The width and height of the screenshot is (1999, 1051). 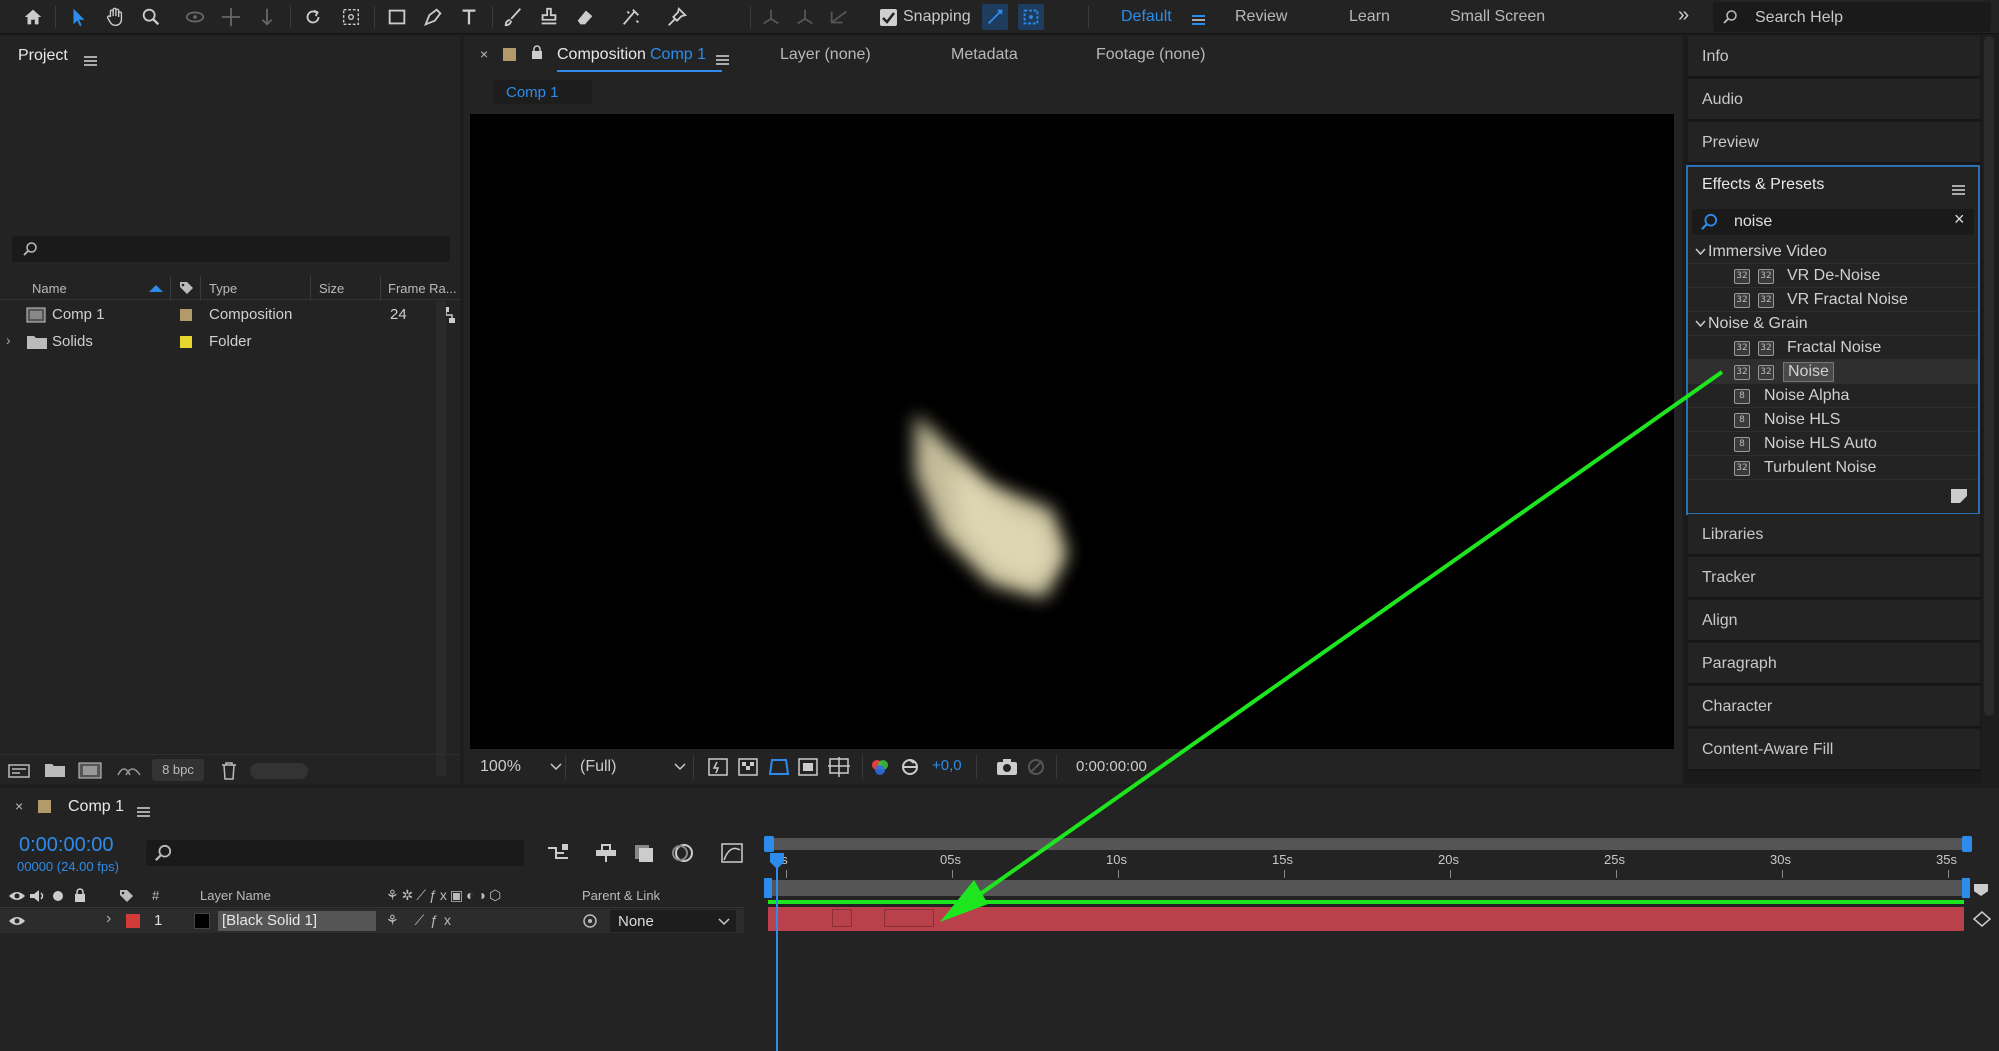 I want to click on orbit-tool-icon, so click(x=195, y=17).